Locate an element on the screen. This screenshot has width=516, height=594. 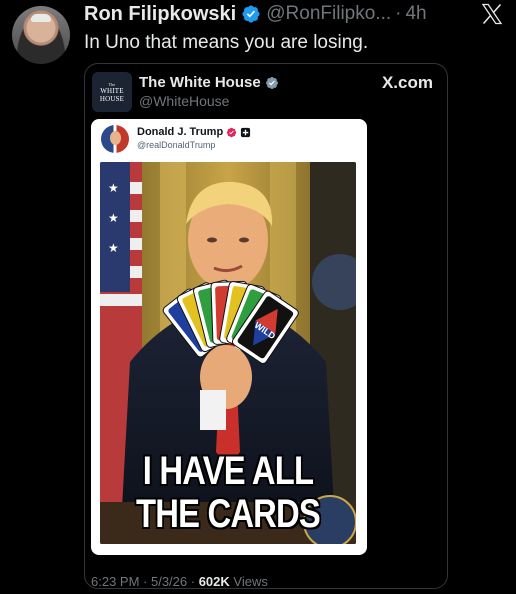
white-house-logo: The WHITE HOUSE is located at coordinates (112, 92).